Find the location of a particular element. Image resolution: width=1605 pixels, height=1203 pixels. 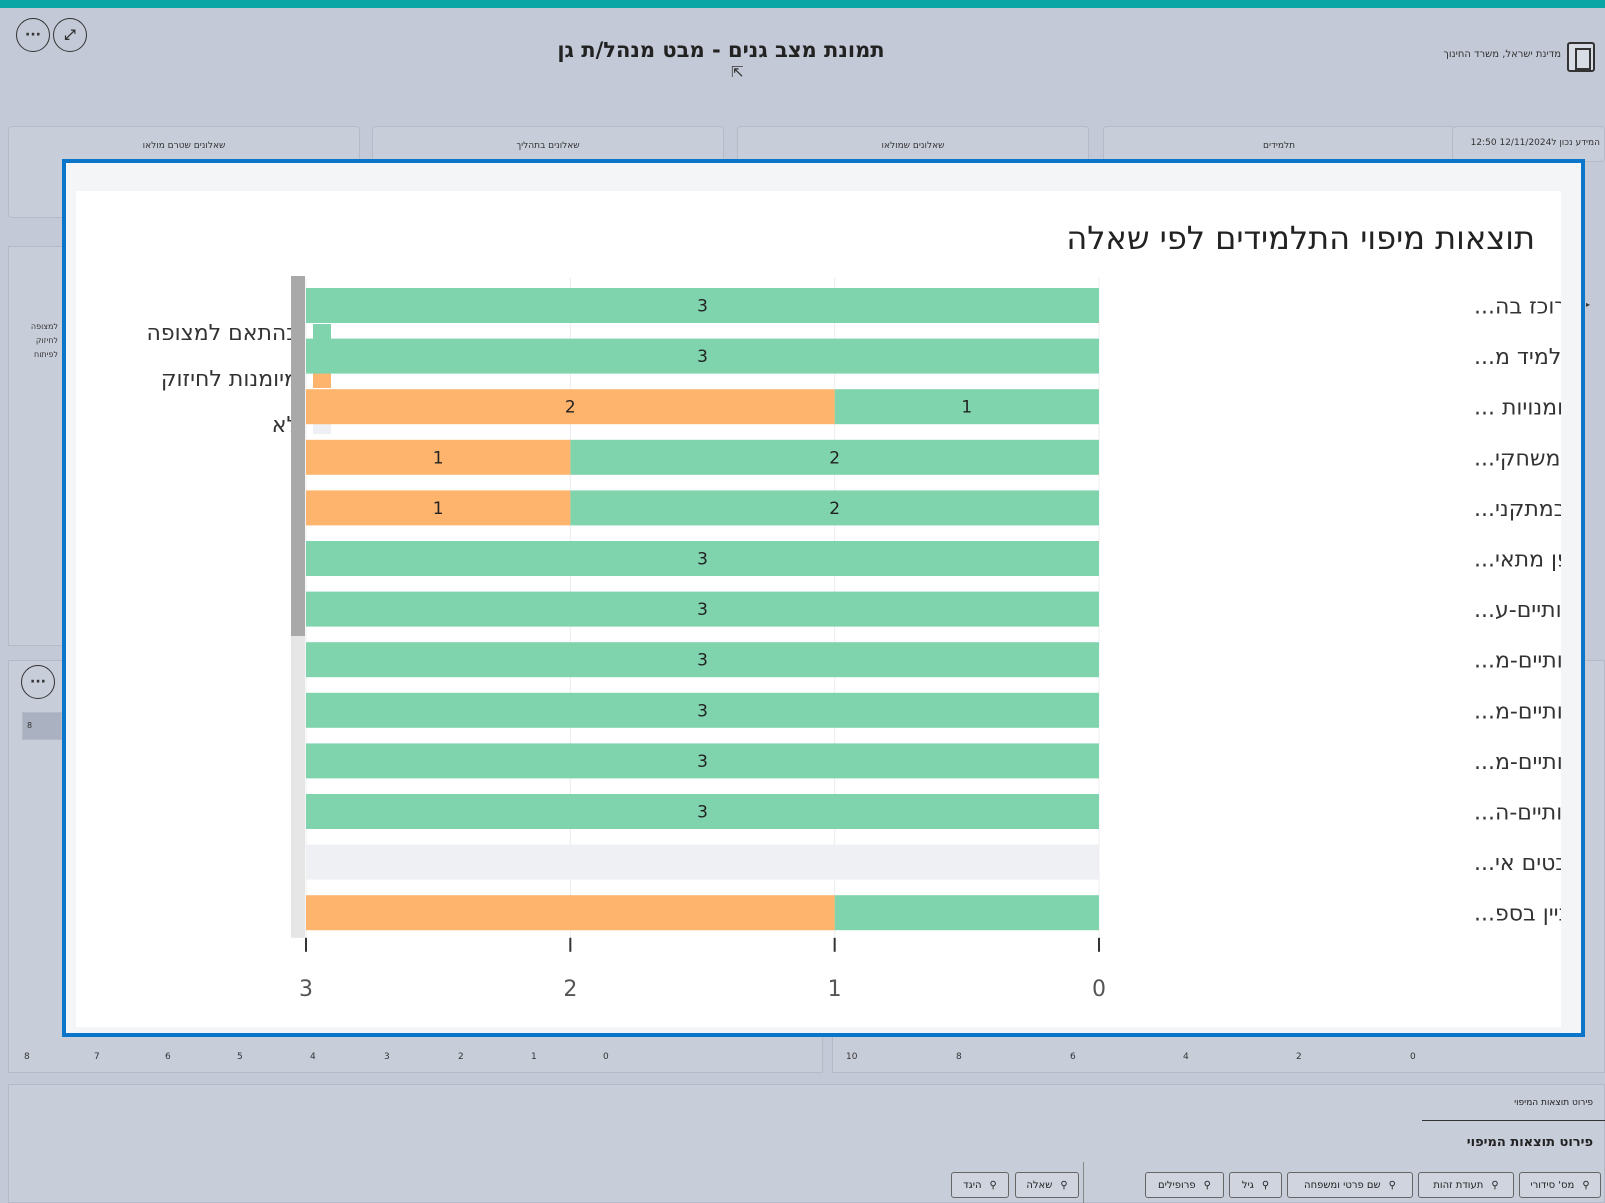

filter-label: פרופילים is located at coordinates (1177, 1185).